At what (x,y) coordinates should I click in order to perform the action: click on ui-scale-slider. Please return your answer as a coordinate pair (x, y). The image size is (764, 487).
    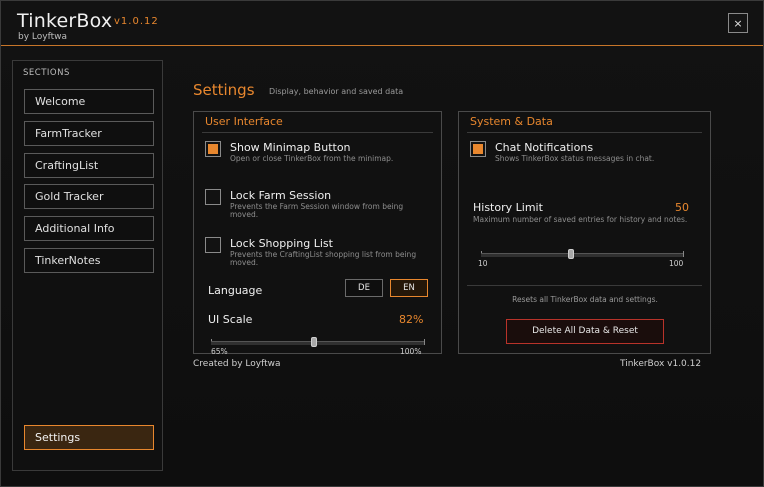
    Looking at the image, I should click on (317, 343).